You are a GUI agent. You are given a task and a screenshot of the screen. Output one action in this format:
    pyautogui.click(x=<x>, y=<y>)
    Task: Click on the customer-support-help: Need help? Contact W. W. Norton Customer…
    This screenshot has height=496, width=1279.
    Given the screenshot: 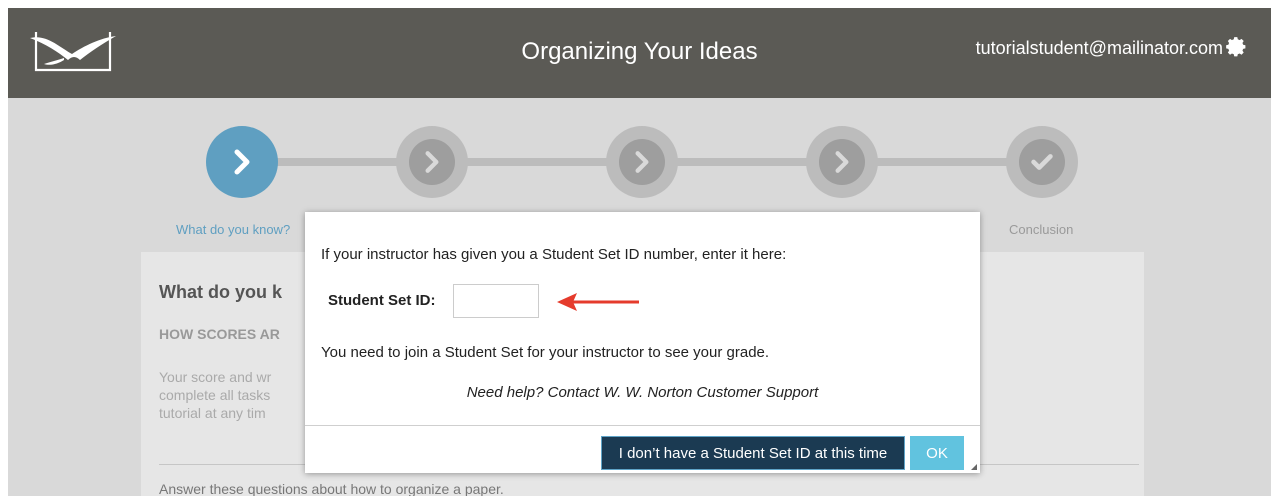 What is the action you would take?
    pyautogui.click(x=642, y=392)
    